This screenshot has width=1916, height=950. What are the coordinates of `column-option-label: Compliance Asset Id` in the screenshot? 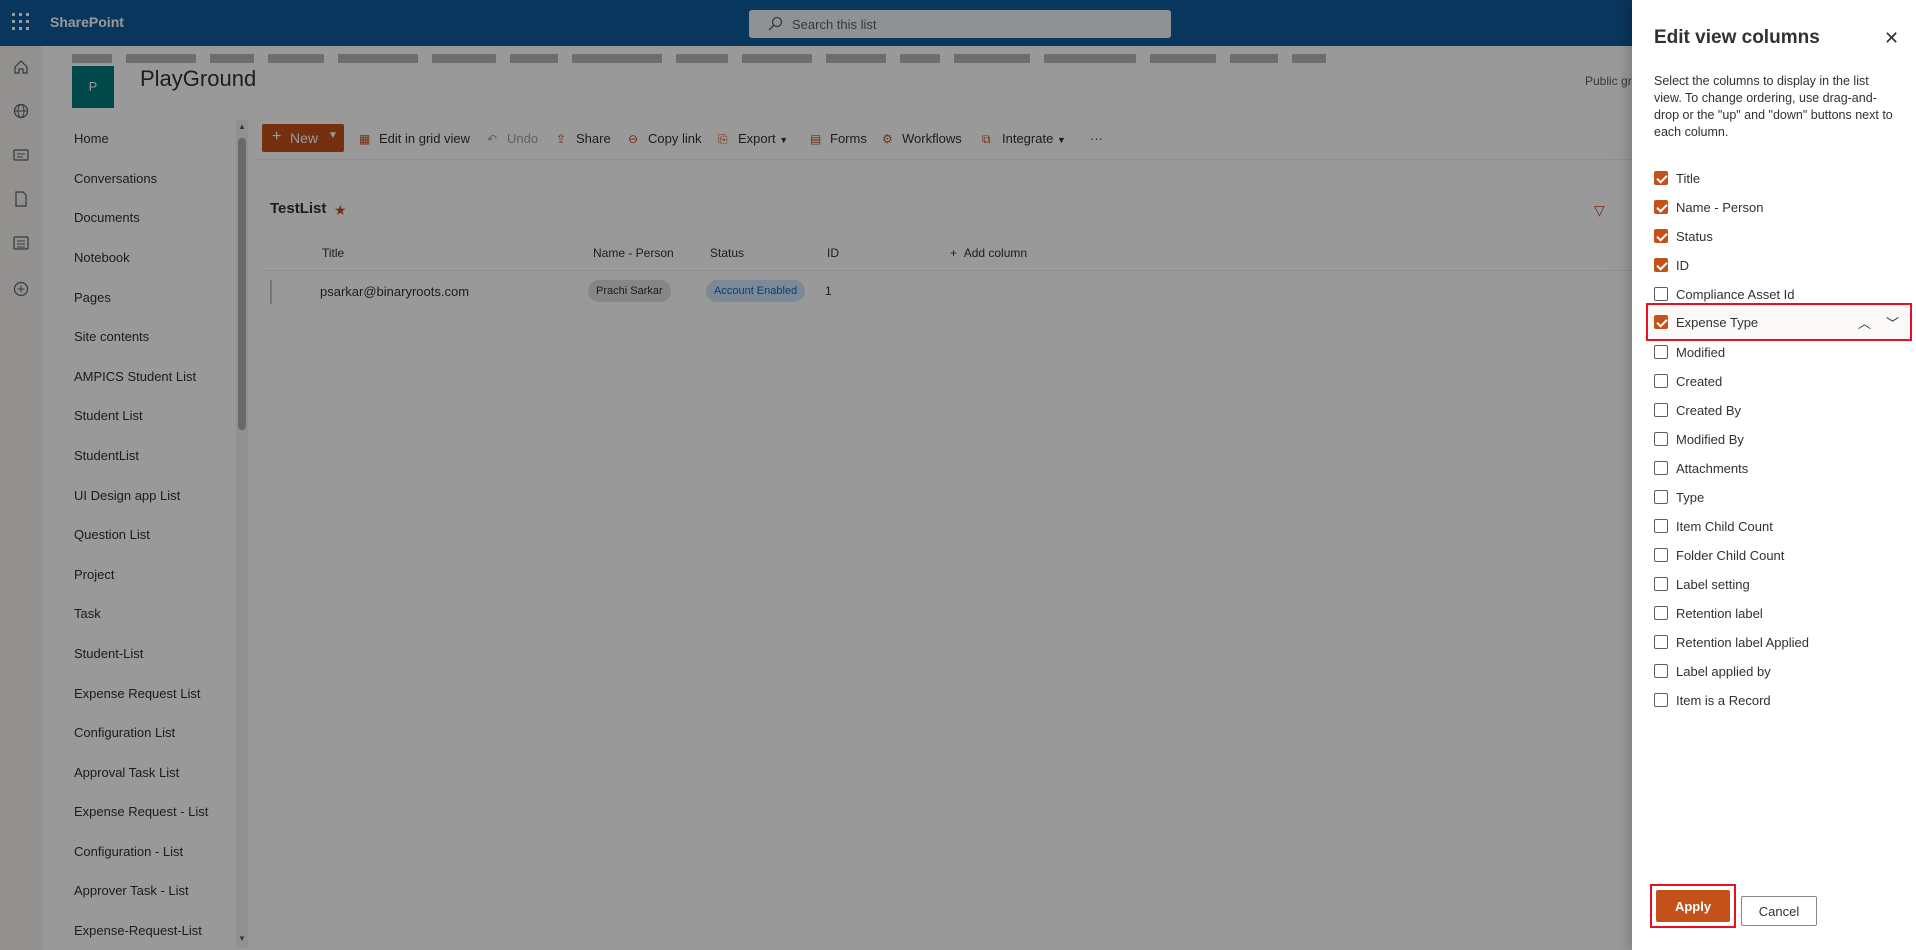 It's located at (1735, 294).